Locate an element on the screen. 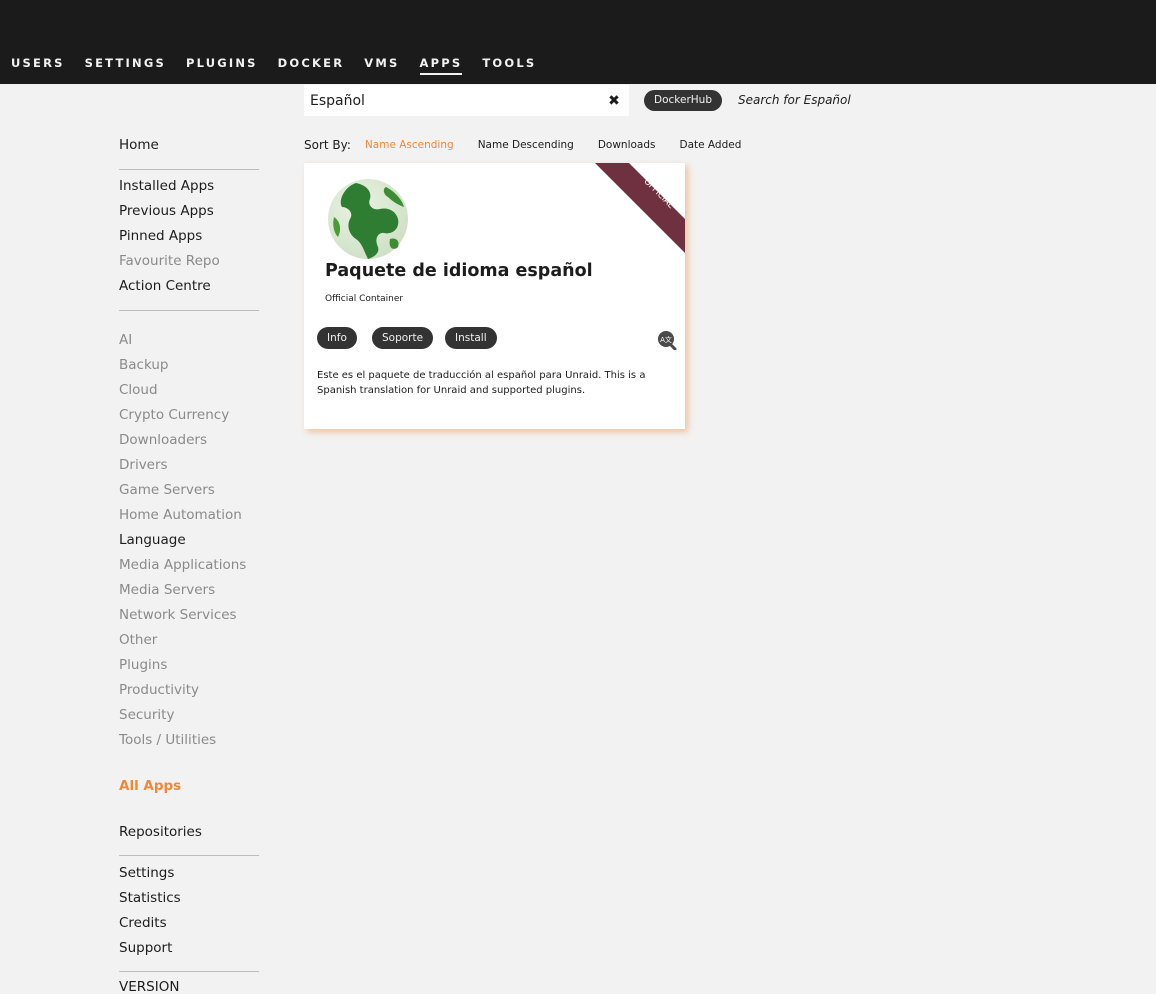 The width and height of the screenshot is (1156, 994). sidebar-category-media-servers: Media Servers is located at coordinates (167, 590).